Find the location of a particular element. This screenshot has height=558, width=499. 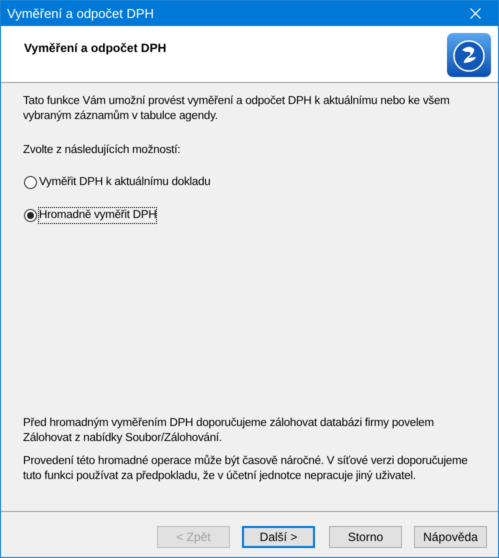

close-icon is located at coordinates (475, 13).